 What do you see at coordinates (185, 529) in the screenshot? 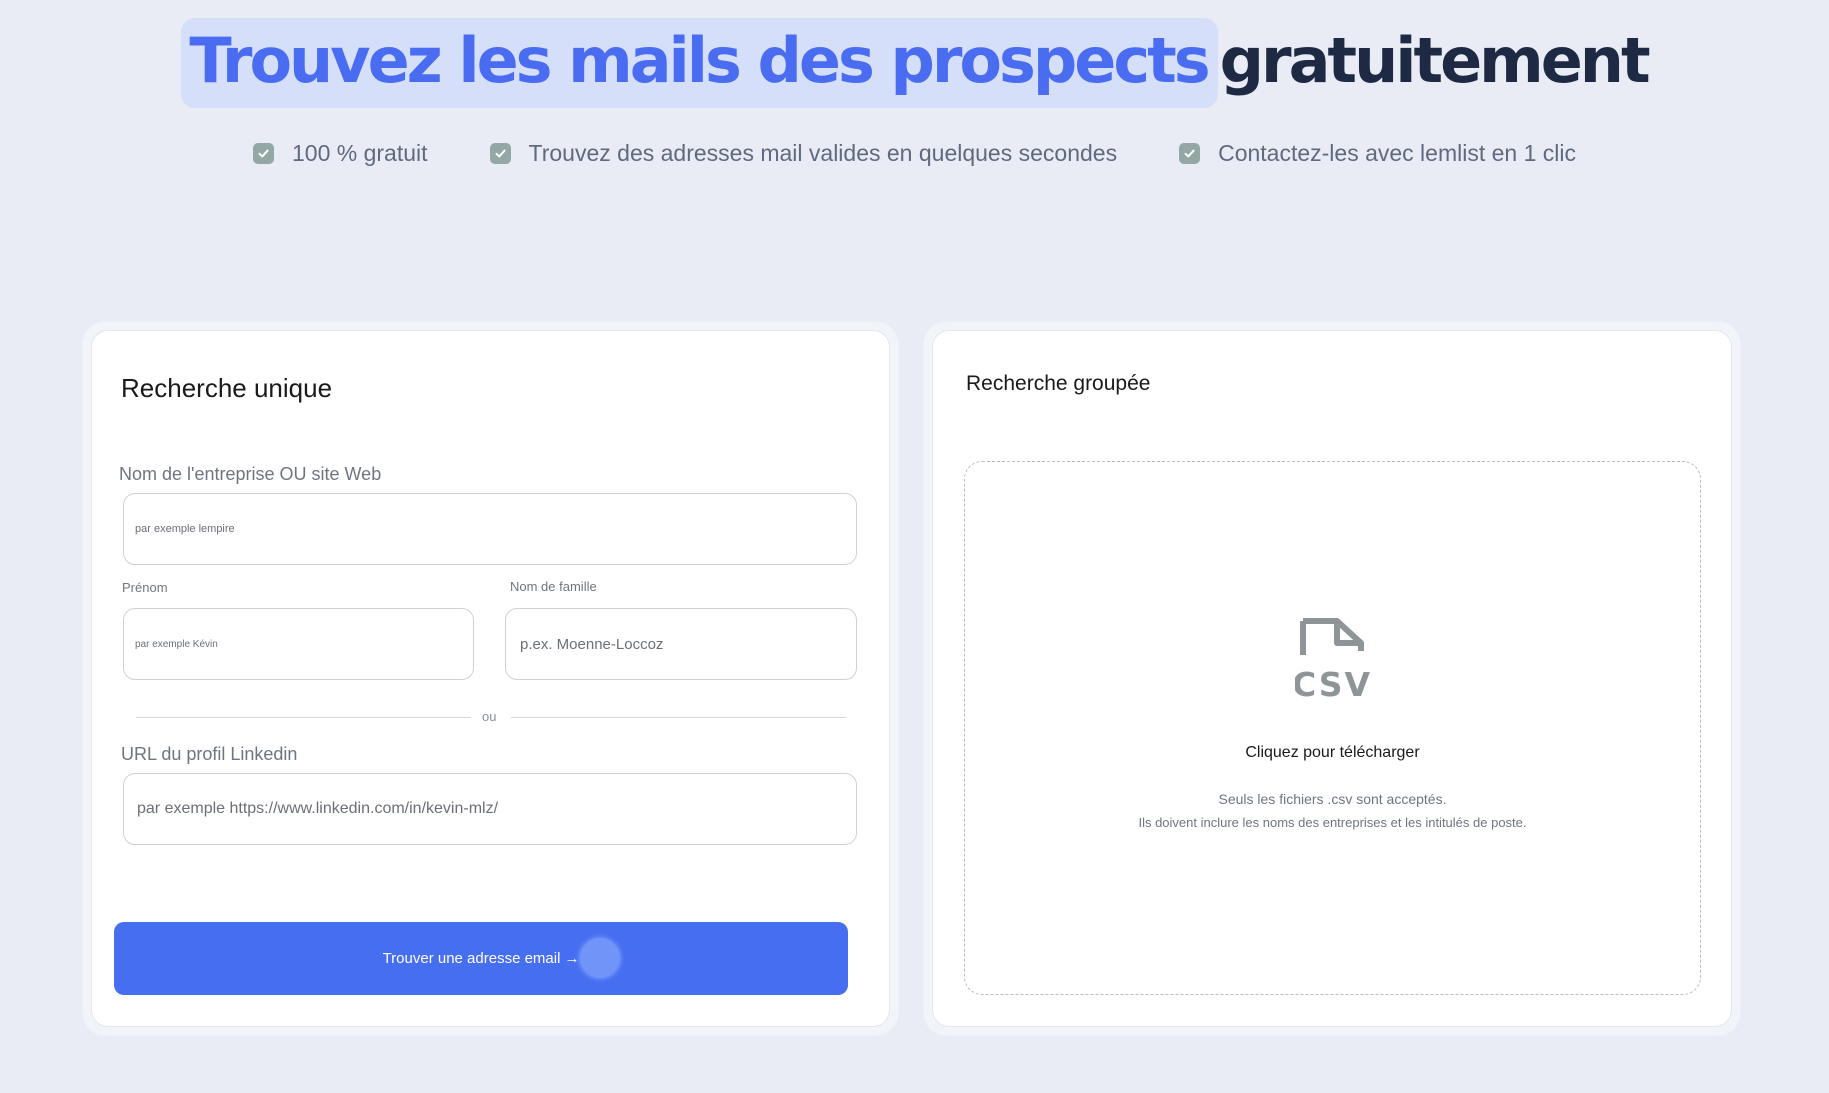
I see `company-placeholder: par exemple lempire` at bounding box center [185, 529].